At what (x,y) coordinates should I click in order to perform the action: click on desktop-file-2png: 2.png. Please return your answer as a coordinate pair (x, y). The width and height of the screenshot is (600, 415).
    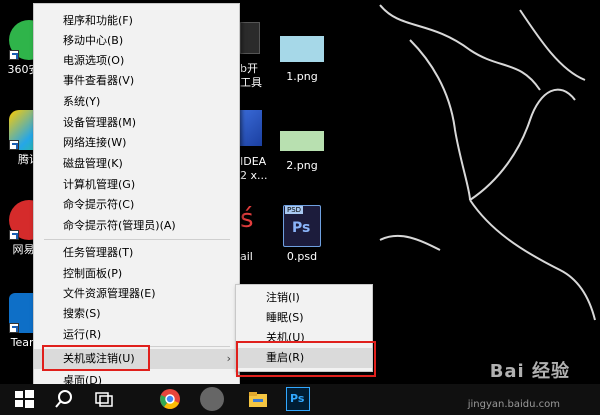
    Looking at the image, I should click on (302, 149).